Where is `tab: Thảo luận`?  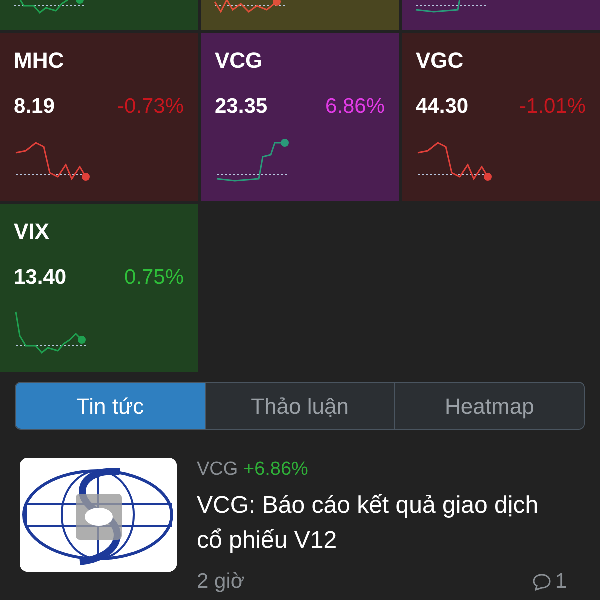
tab: Thảo luận is located at coordinates (299, 406).